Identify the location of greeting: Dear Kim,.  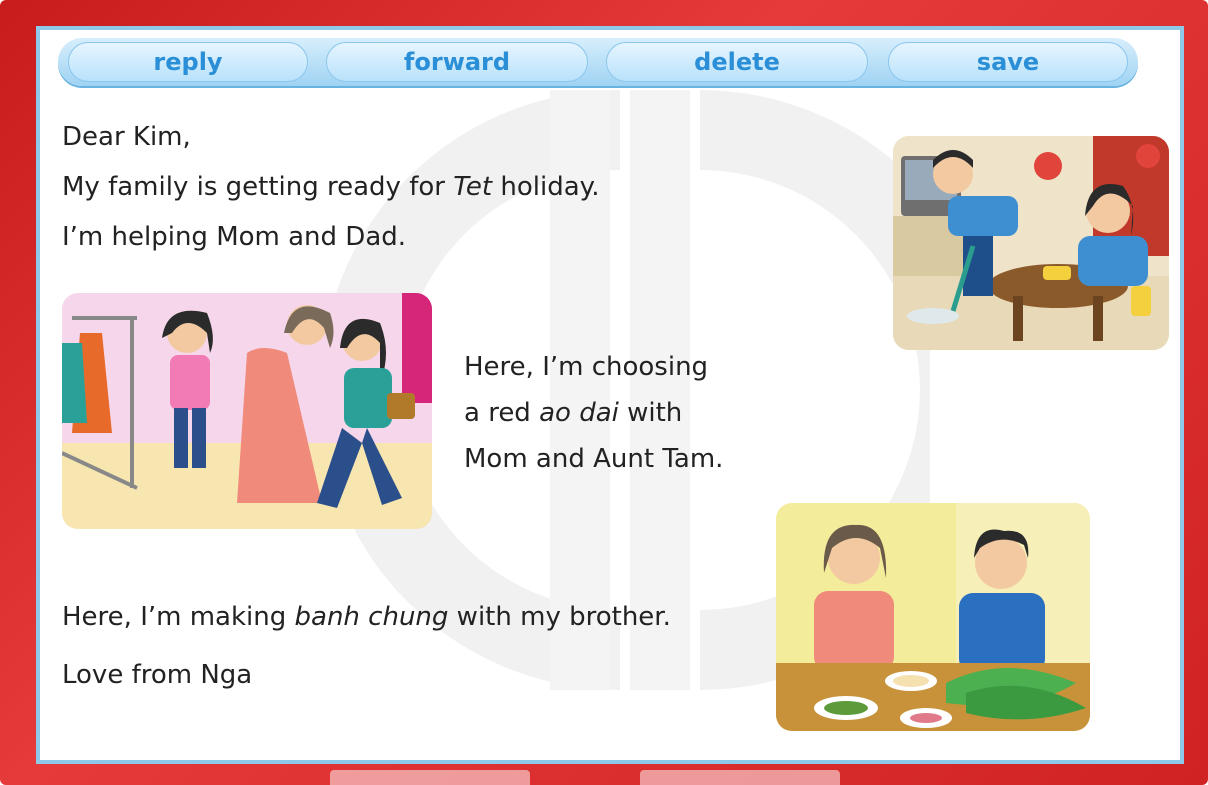
(126, 137).